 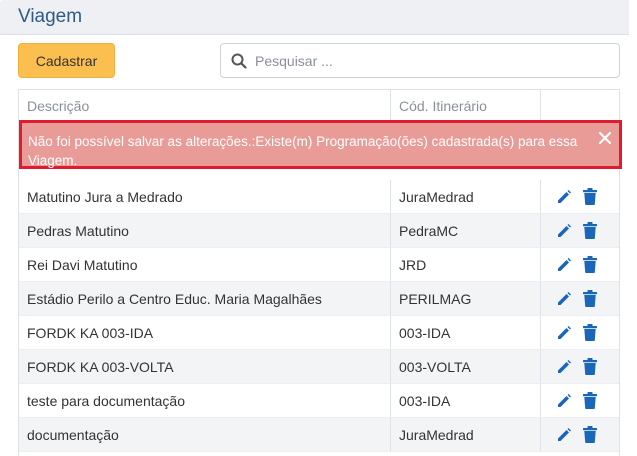 What do you see at coordinates (73, 435) in the screenshot?
I see `cell-descricao: documentação` at bounding box center [73, 435].